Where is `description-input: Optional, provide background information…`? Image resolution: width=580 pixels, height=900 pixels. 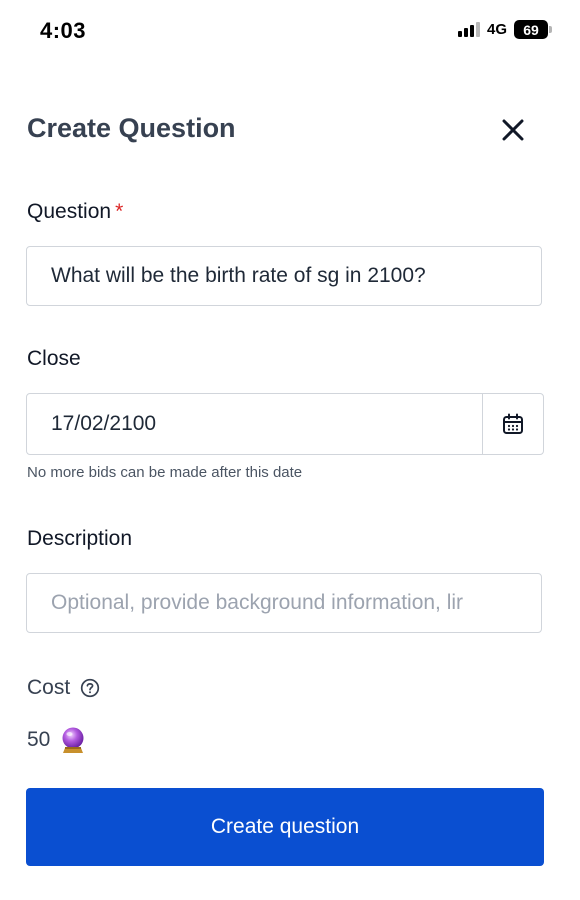 description-input: Optional, provide background information… is located at coordinates (284, 603).